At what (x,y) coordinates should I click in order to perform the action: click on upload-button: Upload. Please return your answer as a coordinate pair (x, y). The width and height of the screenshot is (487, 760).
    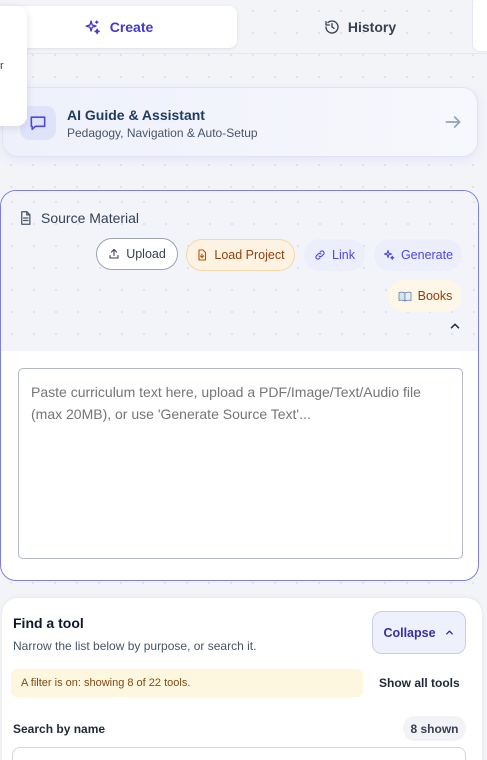
    Looking at the image, I should click on (137, 254).